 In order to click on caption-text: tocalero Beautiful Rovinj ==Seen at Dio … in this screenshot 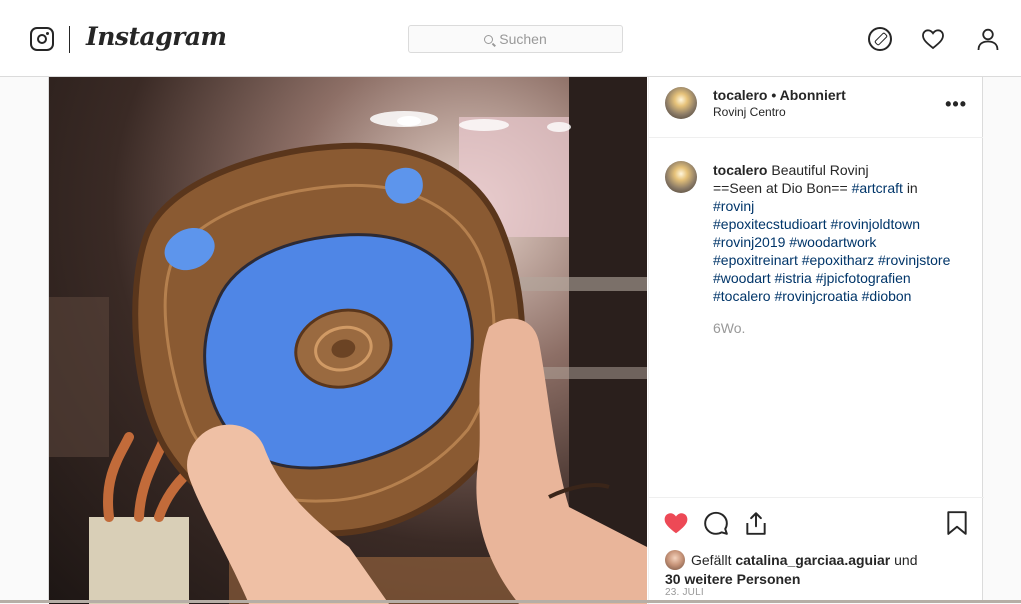, I will do `click(840, 233)`.